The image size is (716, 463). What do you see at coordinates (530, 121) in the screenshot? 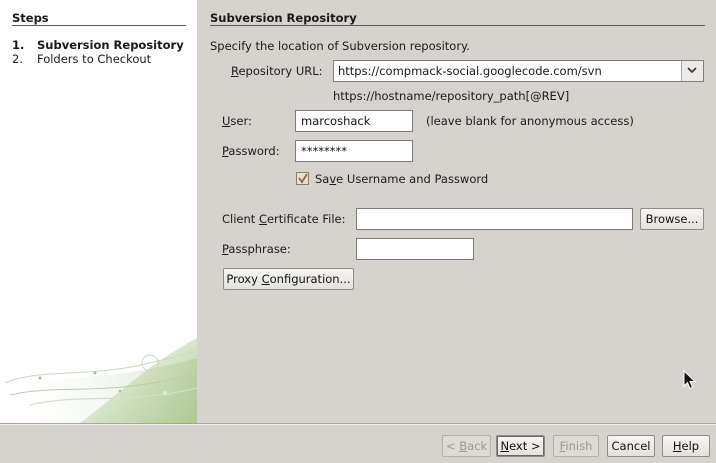
I see `user-hint: (leave blank for anonymous access)` at bounding box center [530, 121].